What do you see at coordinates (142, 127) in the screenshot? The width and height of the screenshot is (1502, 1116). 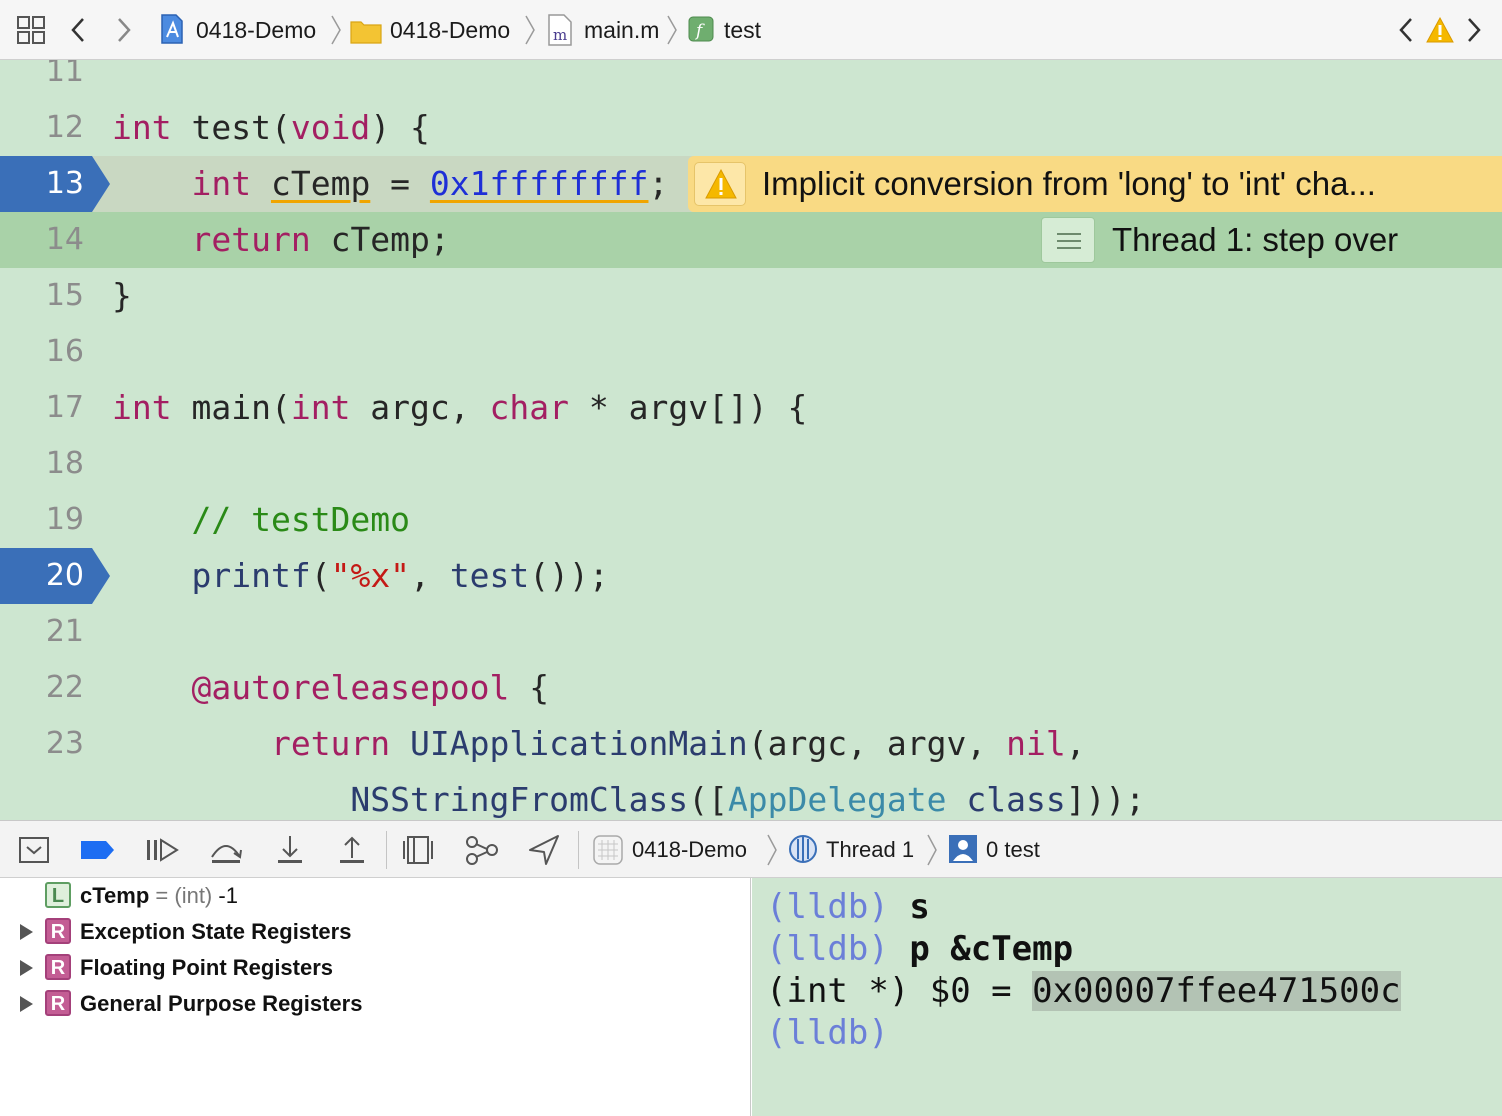 I see `code-token: int` at bounding box center [142, 127].